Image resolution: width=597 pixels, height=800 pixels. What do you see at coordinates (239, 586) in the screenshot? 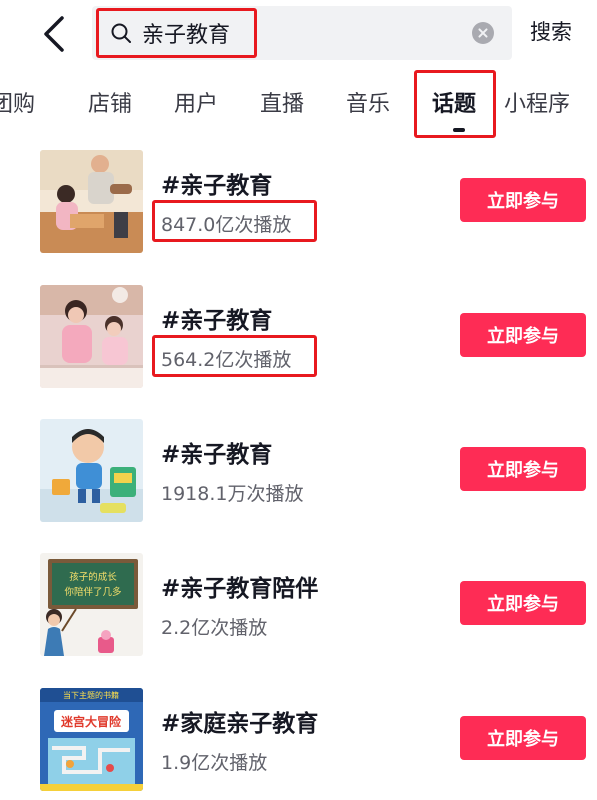
I see `topic-title: #亲子教育陪伴` at bounding box center [239, 586].